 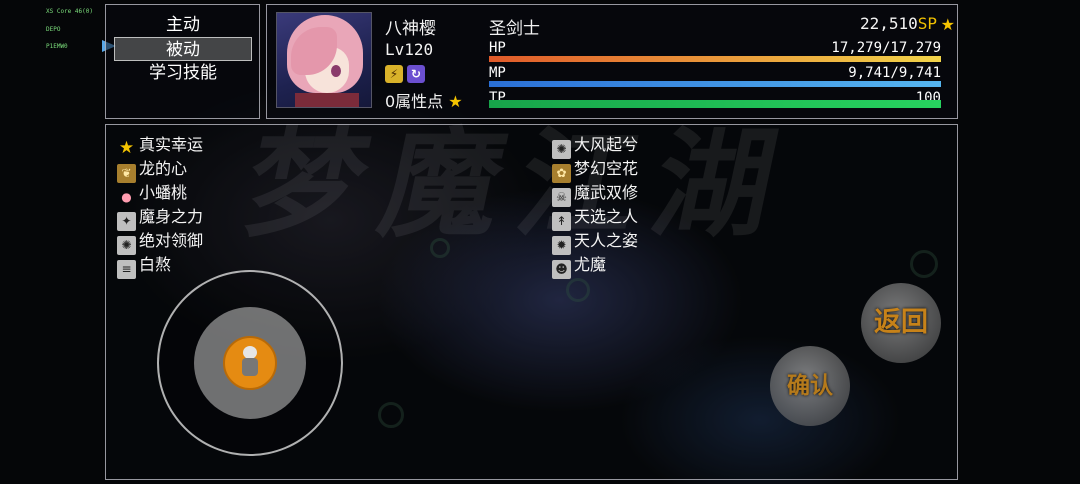 What do you see at coordinates (455, 101) in the screenshot?
I see `attribute-star-icon: ★` at bounding box center [455, 101].